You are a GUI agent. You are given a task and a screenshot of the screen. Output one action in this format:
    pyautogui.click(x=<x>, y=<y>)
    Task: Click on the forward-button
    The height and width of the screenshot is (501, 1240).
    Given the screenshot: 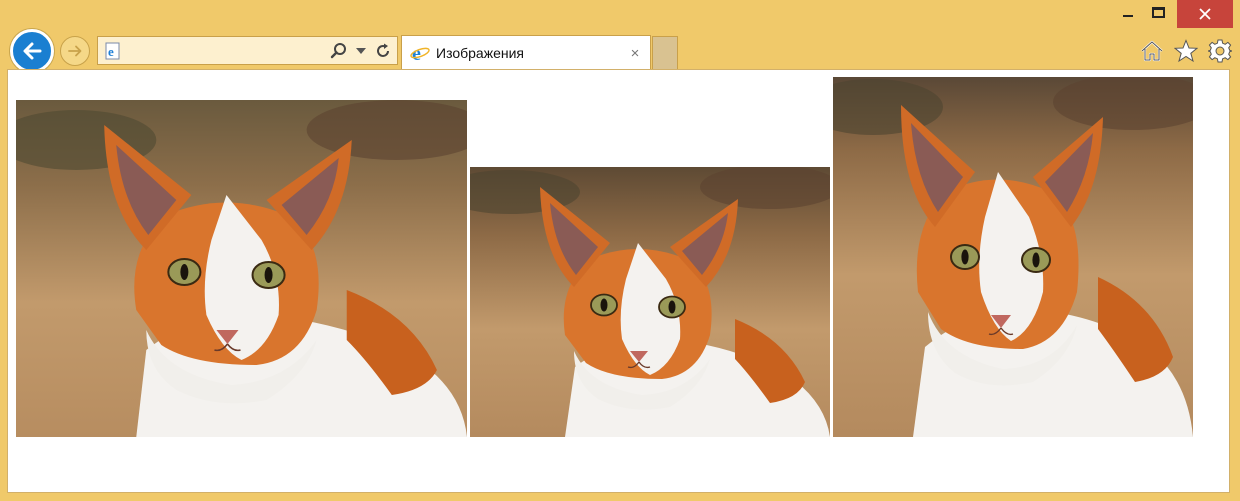 What is the action you would take?
    pyautogui.click(x=75, y=51)
    